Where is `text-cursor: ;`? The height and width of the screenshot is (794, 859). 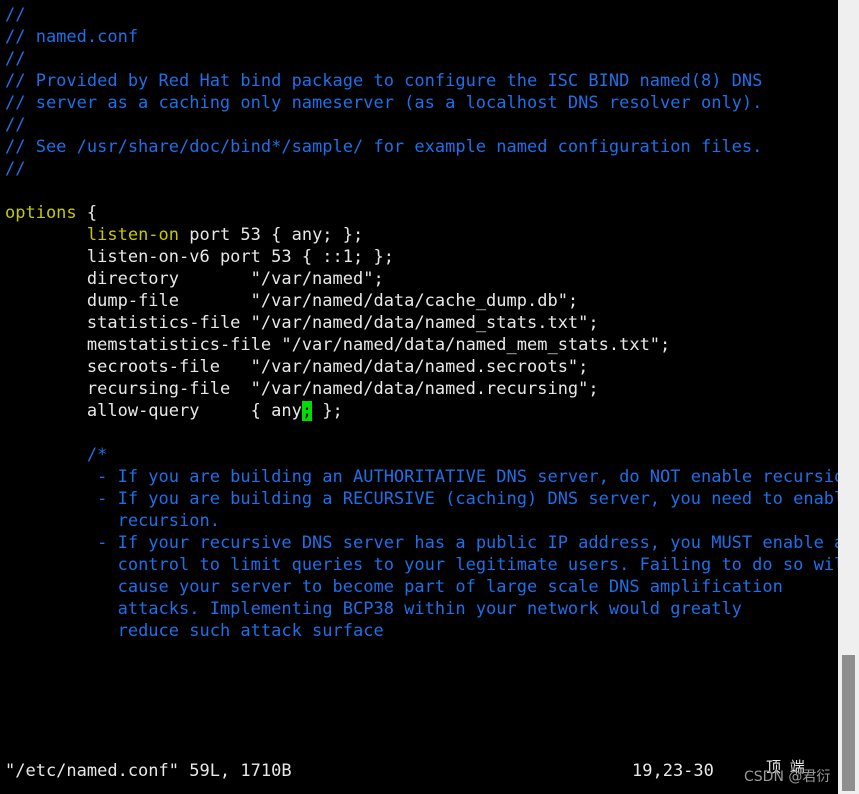 text-cursor: ; is located at coordinates (307, 411).